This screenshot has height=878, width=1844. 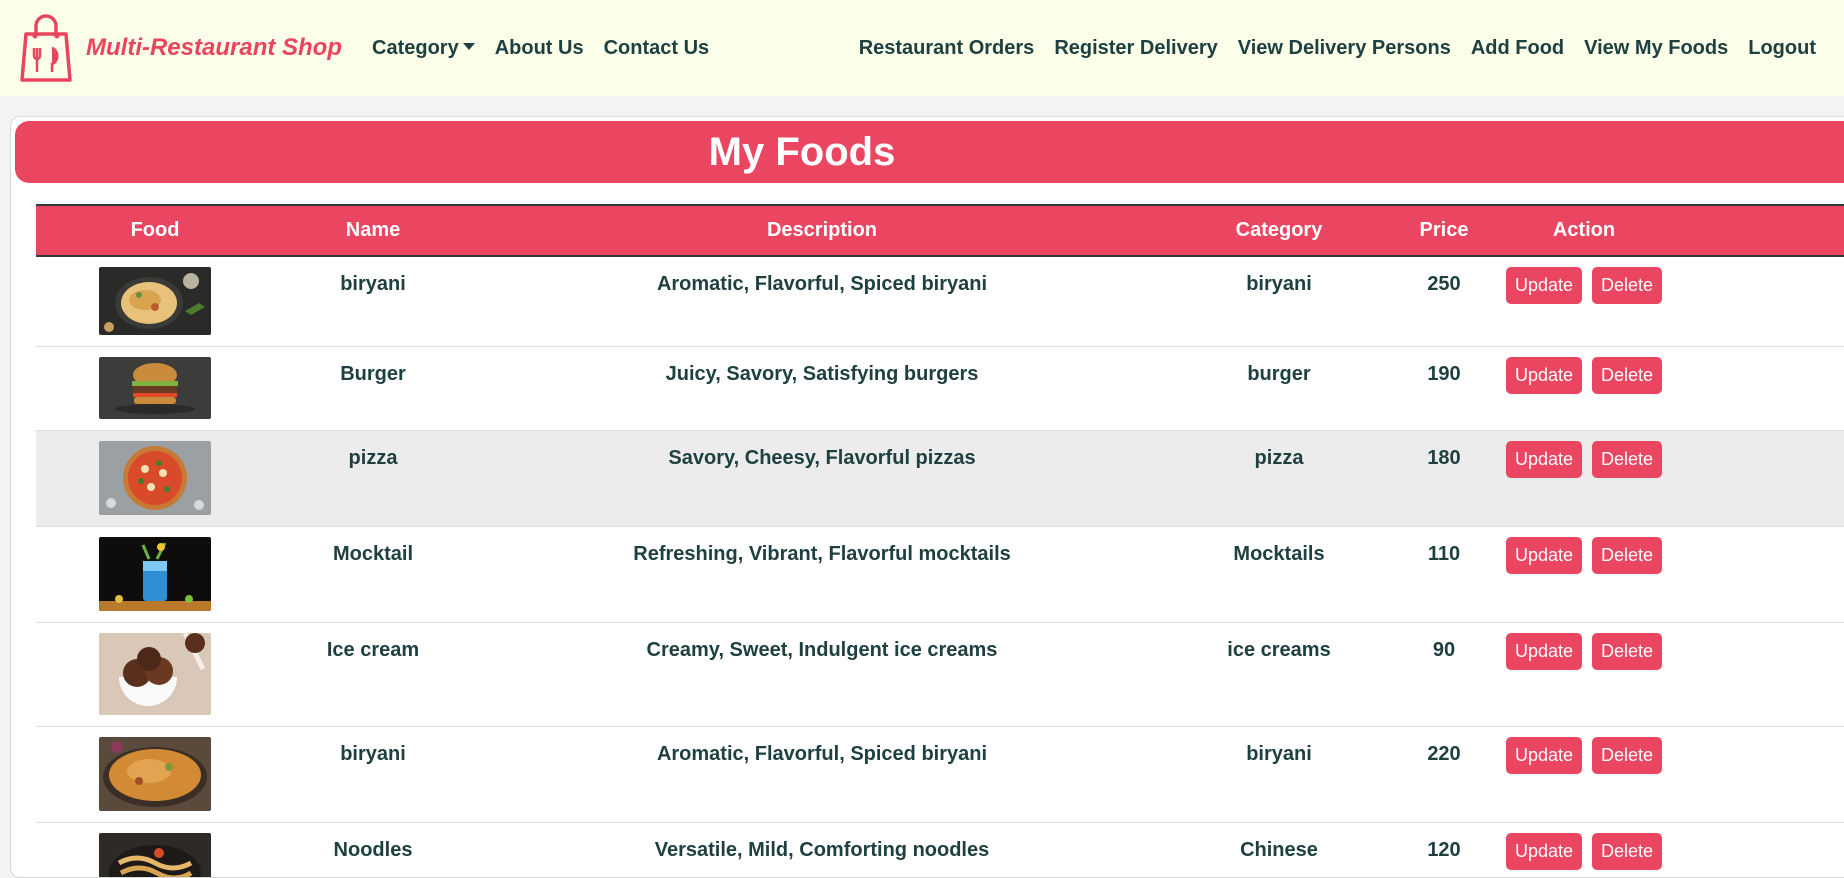 I want to click on food-name-cell: Ice cream, so click(x=373, y=674).